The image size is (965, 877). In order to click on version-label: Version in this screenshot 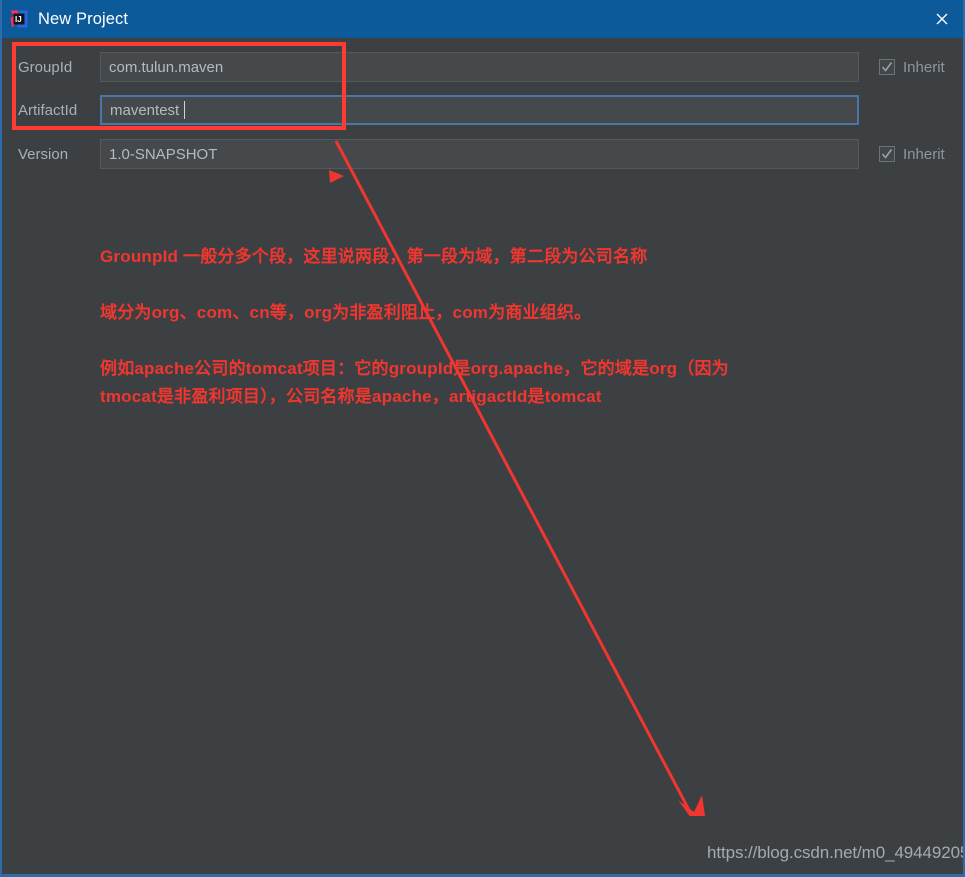, I will do `click(43, 154)`.